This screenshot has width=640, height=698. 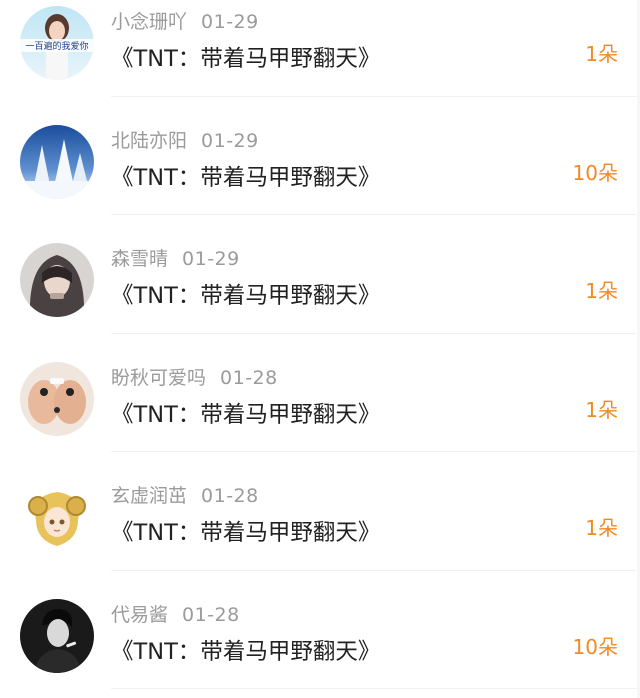 I want to click on user-meta: 森雪晴 01-29, so click(x=175, y=257).